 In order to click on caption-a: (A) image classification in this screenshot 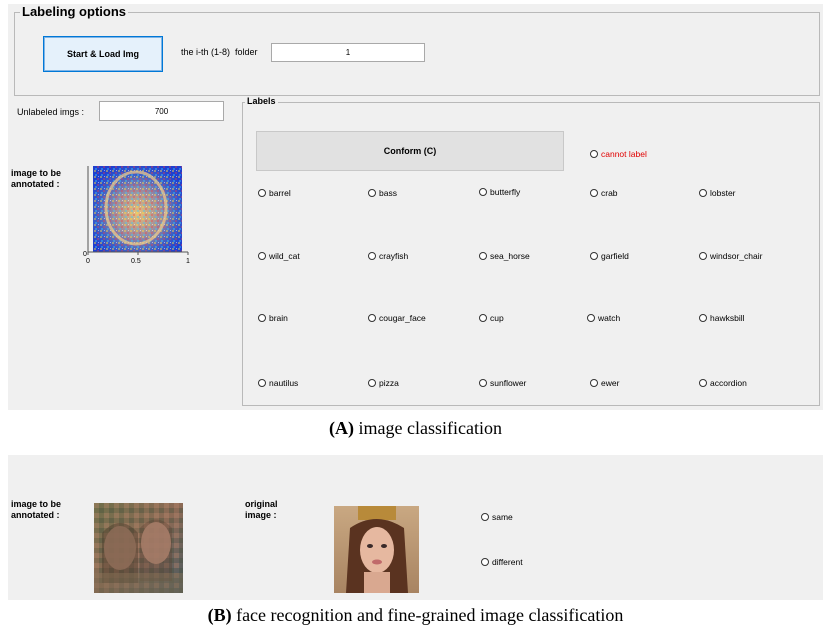, I will do `click(415, 428)`.